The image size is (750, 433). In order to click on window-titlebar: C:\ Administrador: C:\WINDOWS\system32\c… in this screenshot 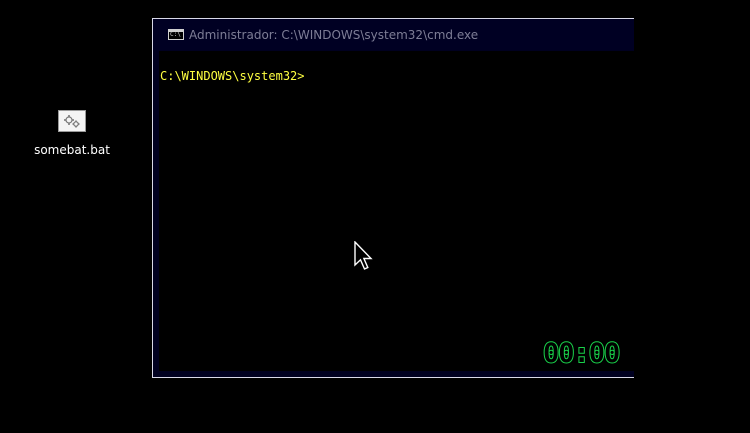, I will do `click(393, 34)`.